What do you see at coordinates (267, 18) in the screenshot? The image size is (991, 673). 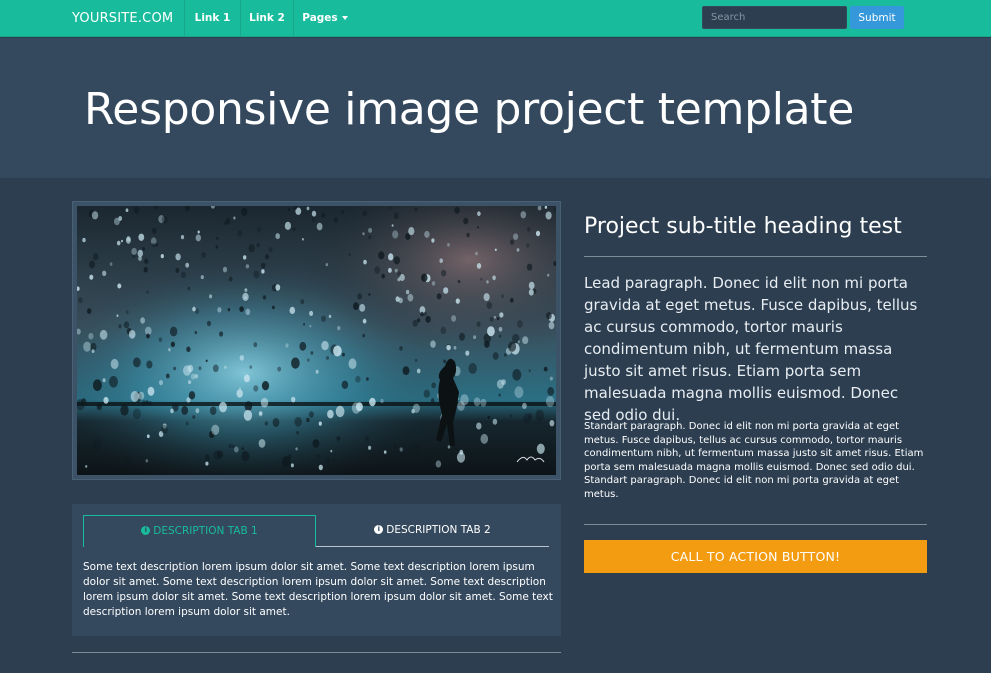 I see `nav-link-2: Link 2` at bounding box center [267, 18].